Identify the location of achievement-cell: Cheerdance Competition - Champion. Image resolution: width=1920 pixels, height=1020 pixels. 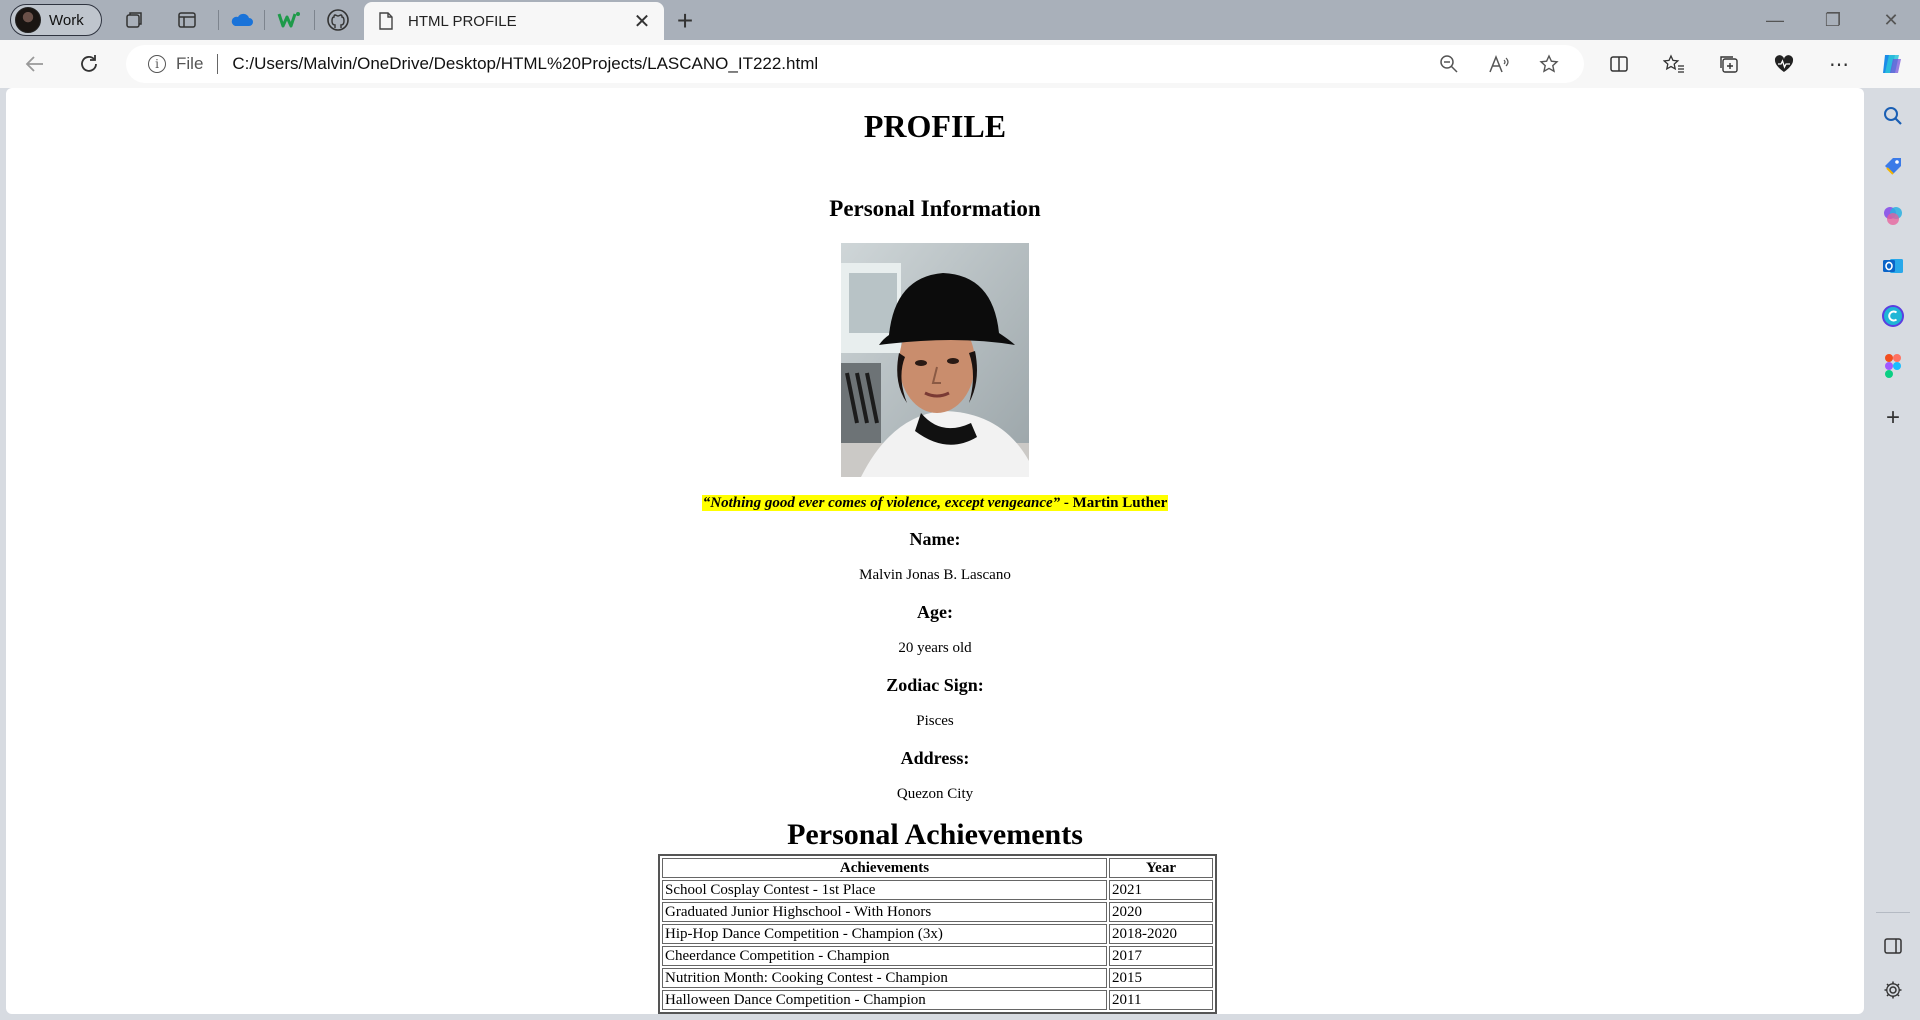
(884, 956).